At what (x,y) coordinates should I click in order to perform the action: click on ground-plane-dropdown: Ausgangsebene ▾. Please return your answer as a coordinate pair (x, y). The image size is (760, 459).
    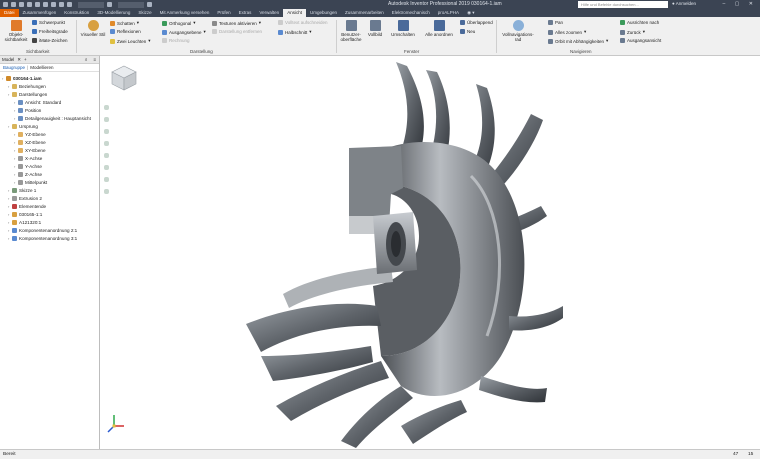
    Looking at the image, I should click on (184, 32).